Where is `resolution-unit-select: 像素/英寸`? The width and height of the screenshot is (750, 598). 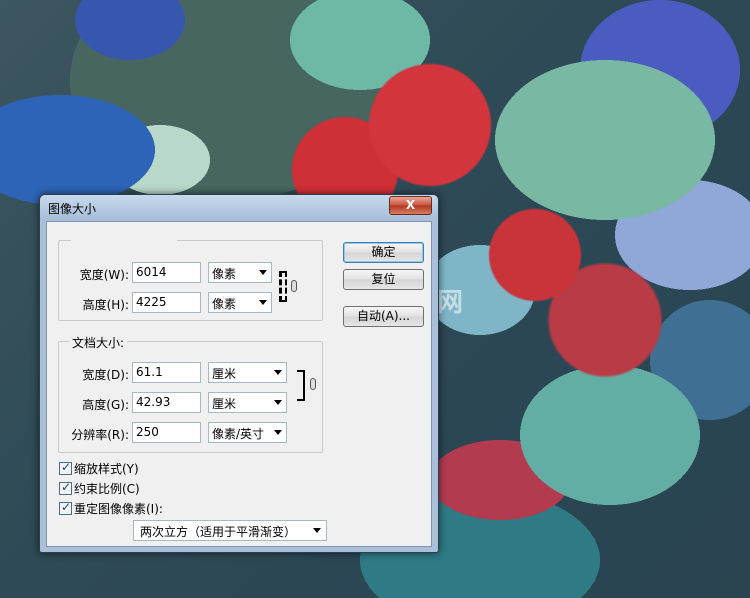
resolution-unit-select: 像素/英寸 is located at coordinates (247, 432).